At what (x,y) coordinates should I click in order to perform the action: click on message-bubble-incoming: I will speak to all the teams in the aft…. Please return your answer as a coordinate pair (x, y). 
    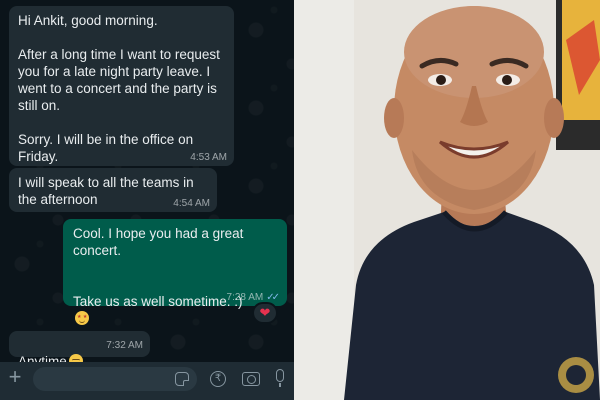
    Looking at the image, I should click on (113, 190).